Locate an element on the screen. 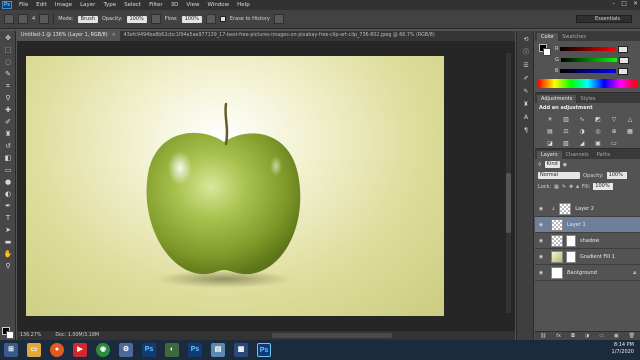 This screenshot has height=360, width=640. blur-tool-icon: ● is located at coordinates (8, 182).